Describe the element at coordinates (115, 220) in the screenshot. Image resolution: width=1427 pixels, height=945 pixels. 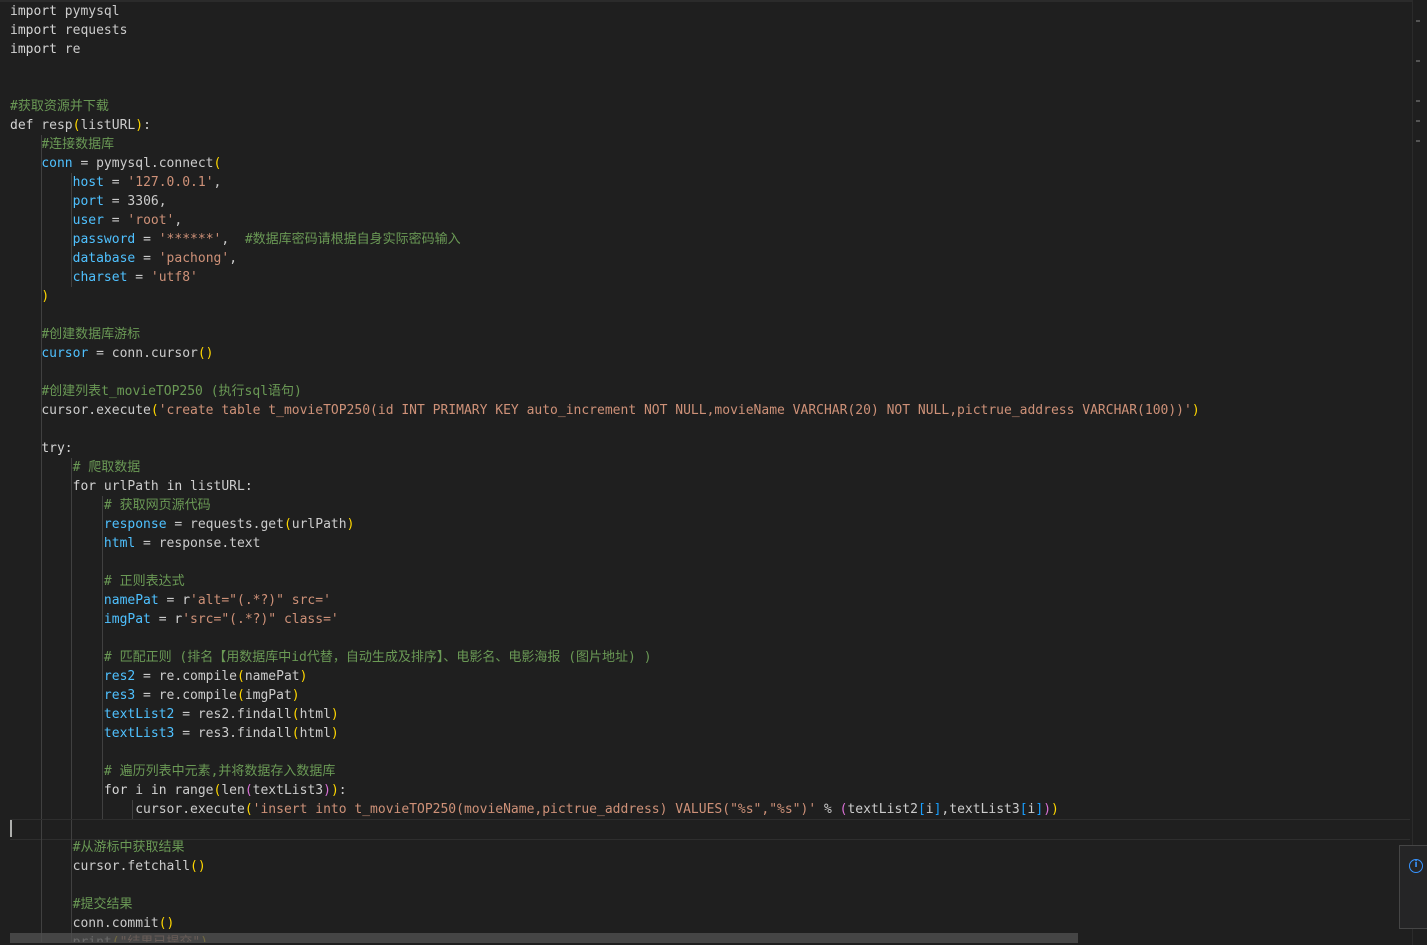
I see `code-token: =` at that location.